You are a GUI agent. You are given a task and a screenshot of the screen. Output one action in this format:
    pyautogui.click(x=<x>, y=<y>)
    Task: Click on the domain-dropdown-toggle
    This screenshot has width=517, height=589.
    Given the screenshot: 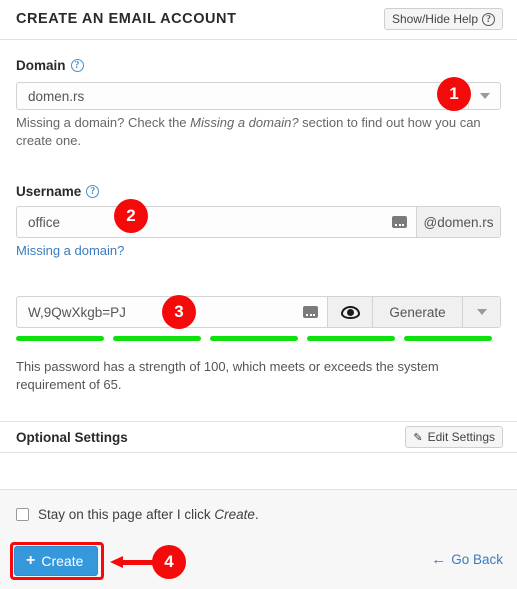 What is the action you would take?
    pyautogui.click(x=484, y=96)
    